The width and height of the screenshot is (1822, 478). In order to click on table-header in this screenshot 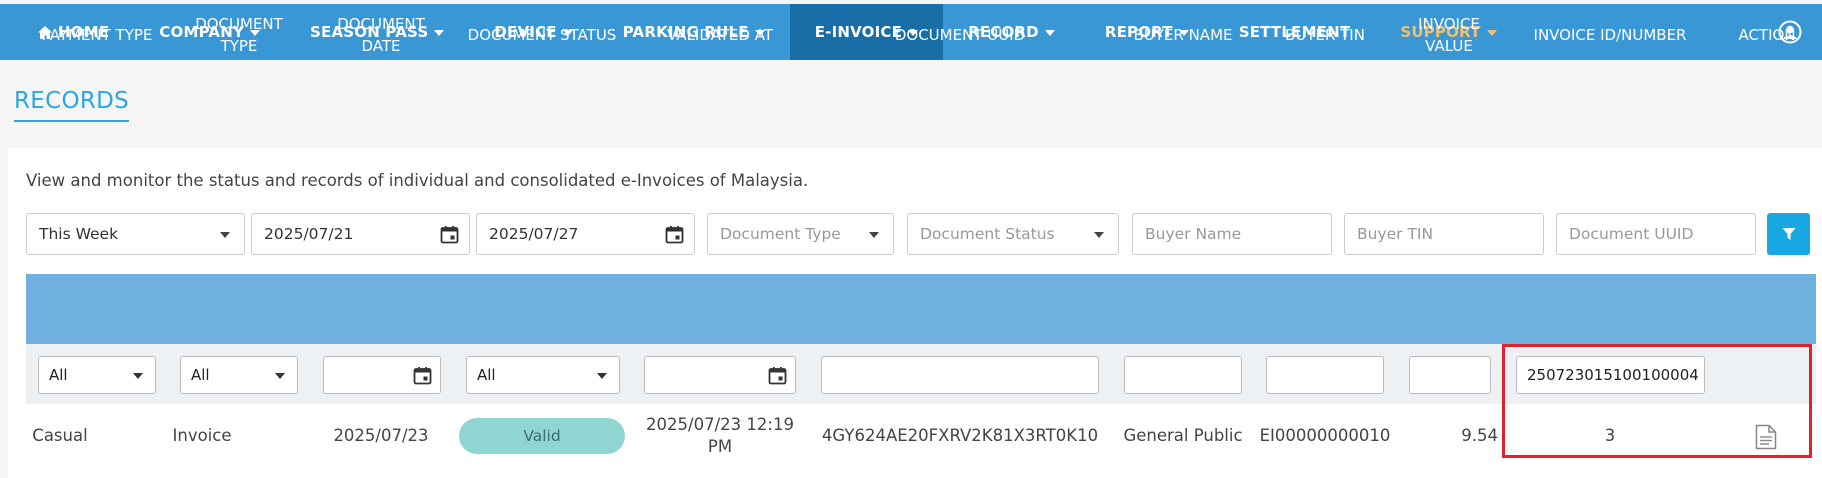, I will do `click(921, 309)`.